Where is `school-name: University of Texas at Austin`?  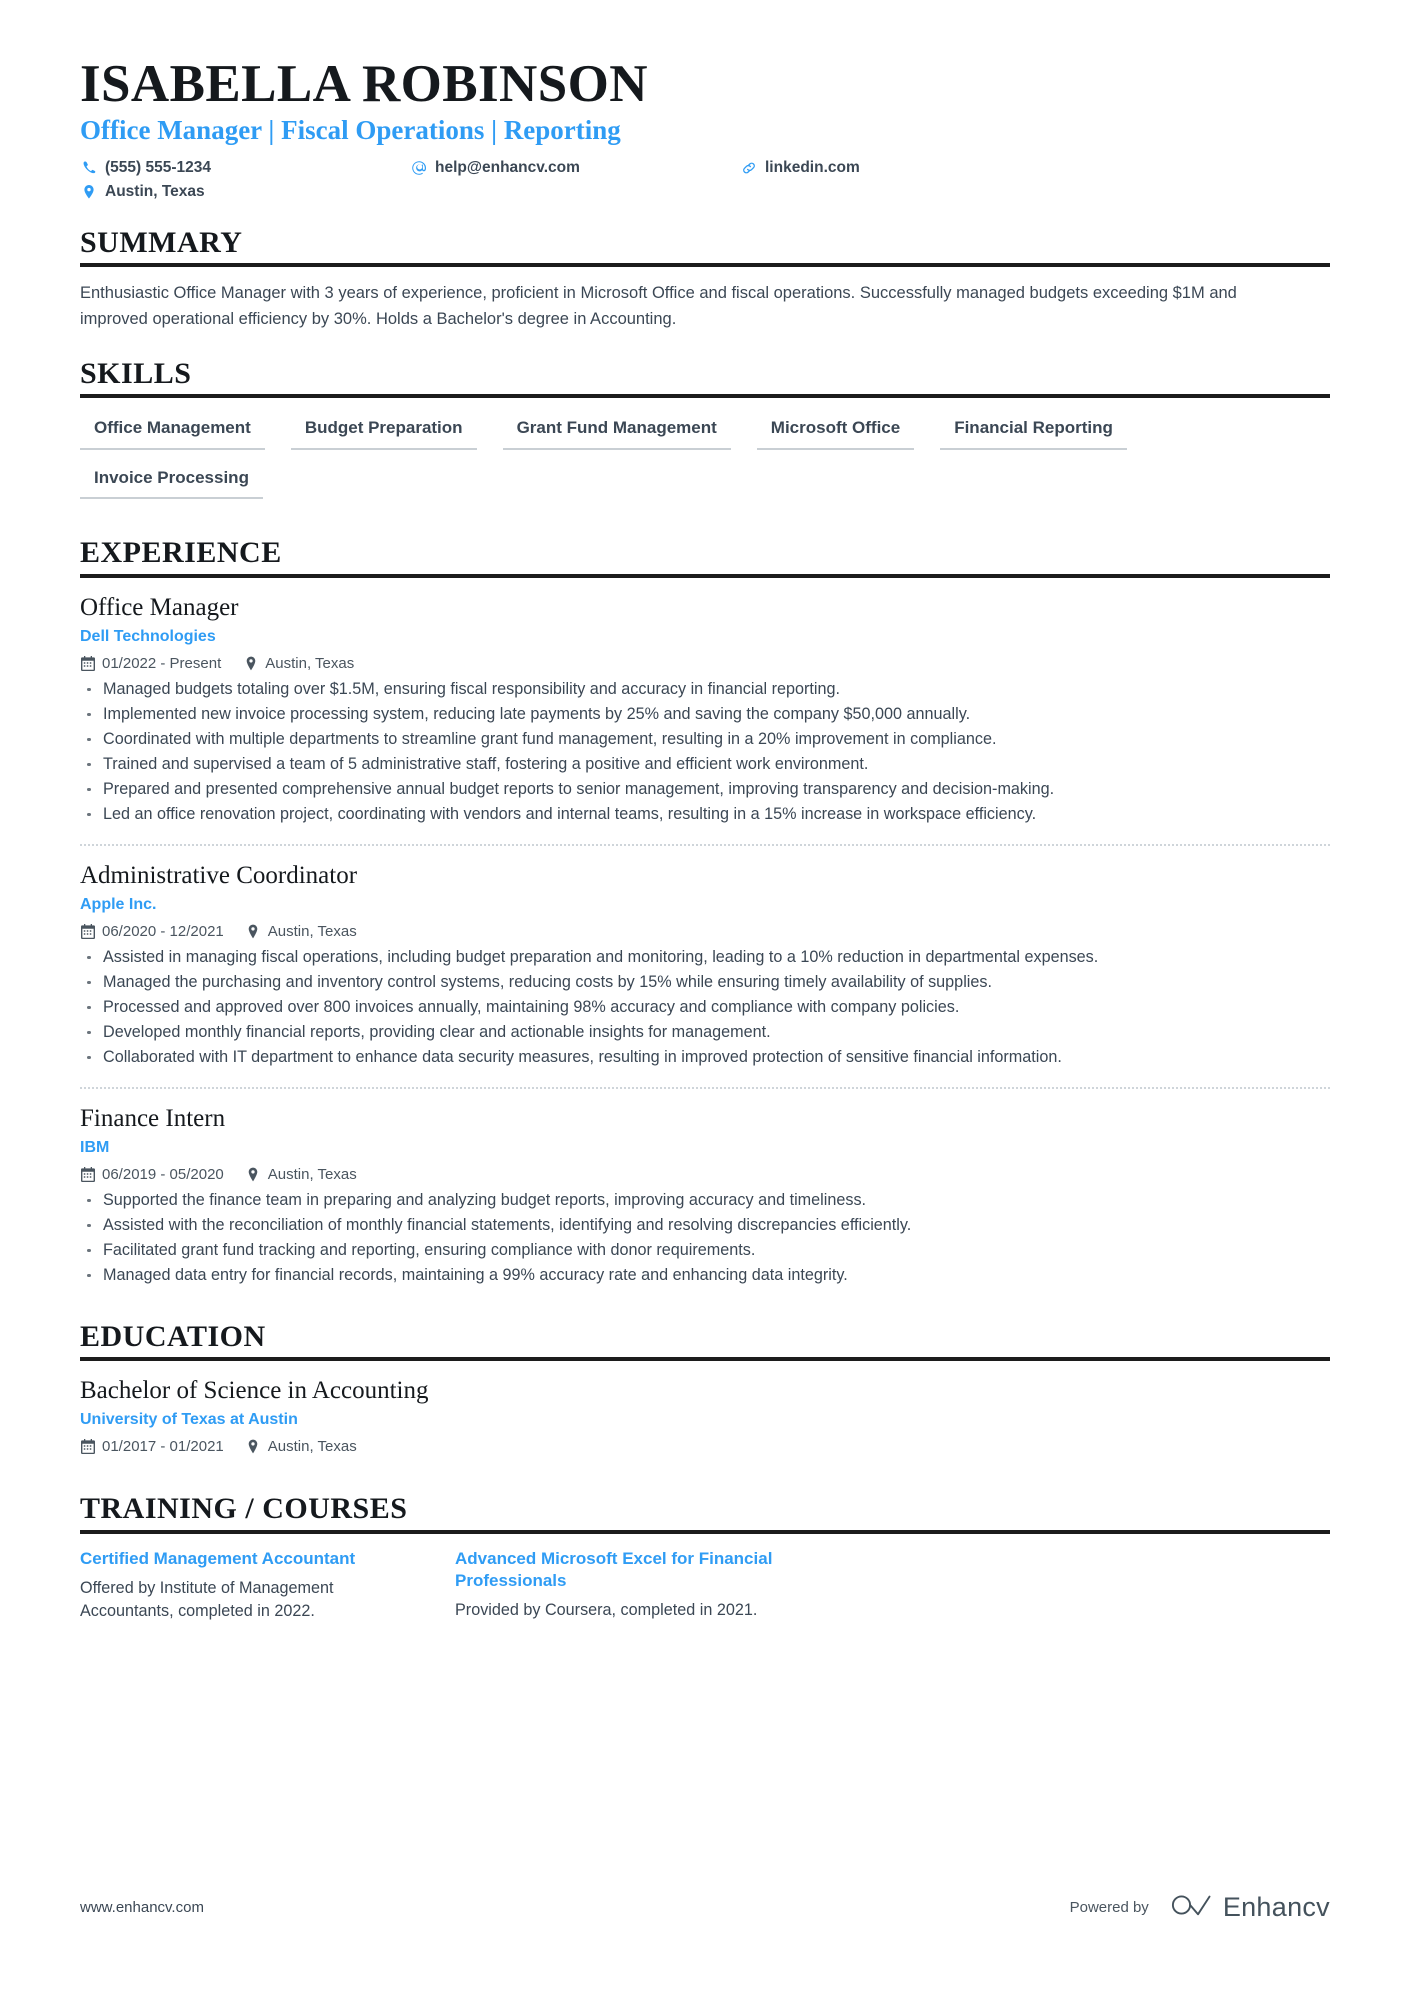 school-name: University of Texas at Austin is located at coordinates (705, 1420).